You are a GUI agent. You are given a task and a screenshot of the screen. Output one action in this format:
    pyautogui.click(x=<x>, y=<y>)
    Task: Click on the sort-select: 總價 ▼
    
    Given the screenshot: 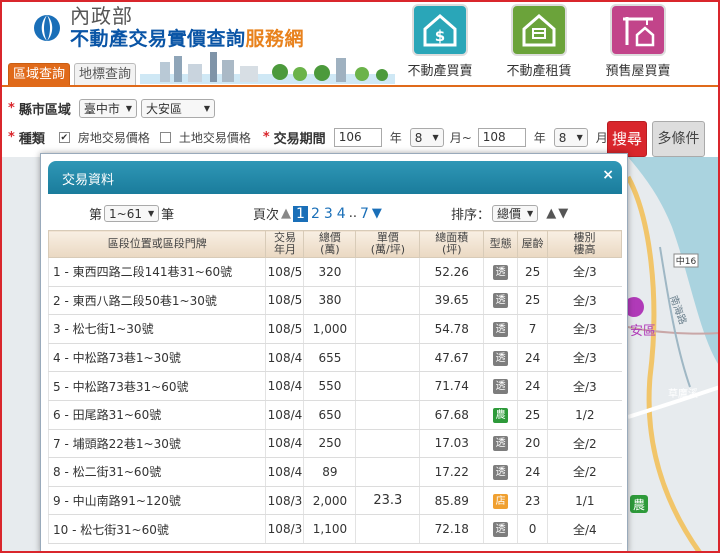 What is the action you would take?
    pyautogui.click(x=515, y=213)
    